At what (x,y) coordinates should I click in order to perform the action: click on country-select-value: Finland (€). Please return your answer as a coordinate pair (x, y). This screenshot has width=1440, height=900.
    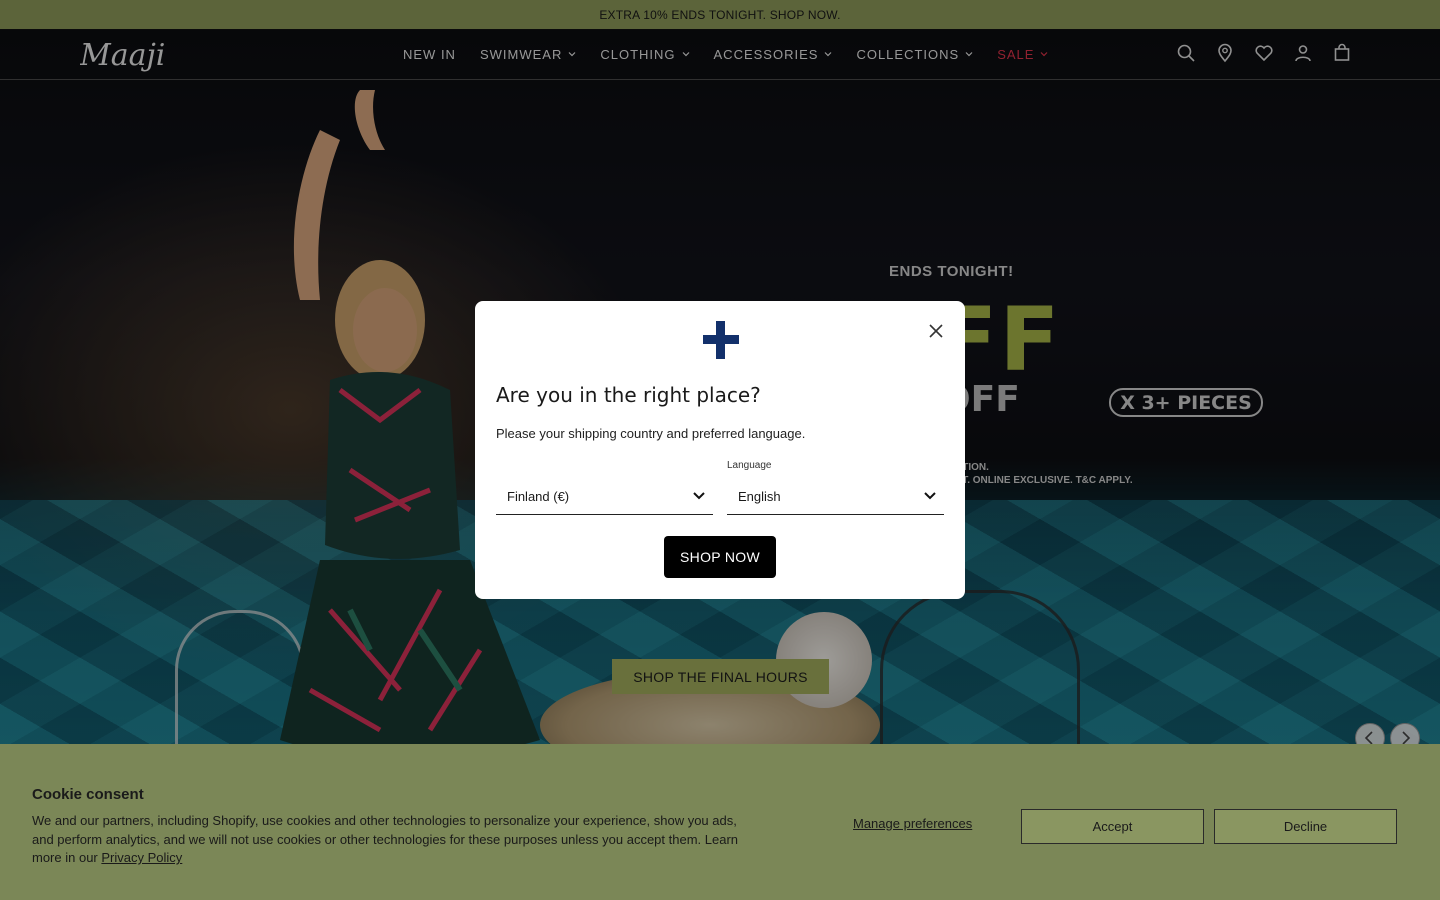
    Looking at the image, I should click on (538, 496).